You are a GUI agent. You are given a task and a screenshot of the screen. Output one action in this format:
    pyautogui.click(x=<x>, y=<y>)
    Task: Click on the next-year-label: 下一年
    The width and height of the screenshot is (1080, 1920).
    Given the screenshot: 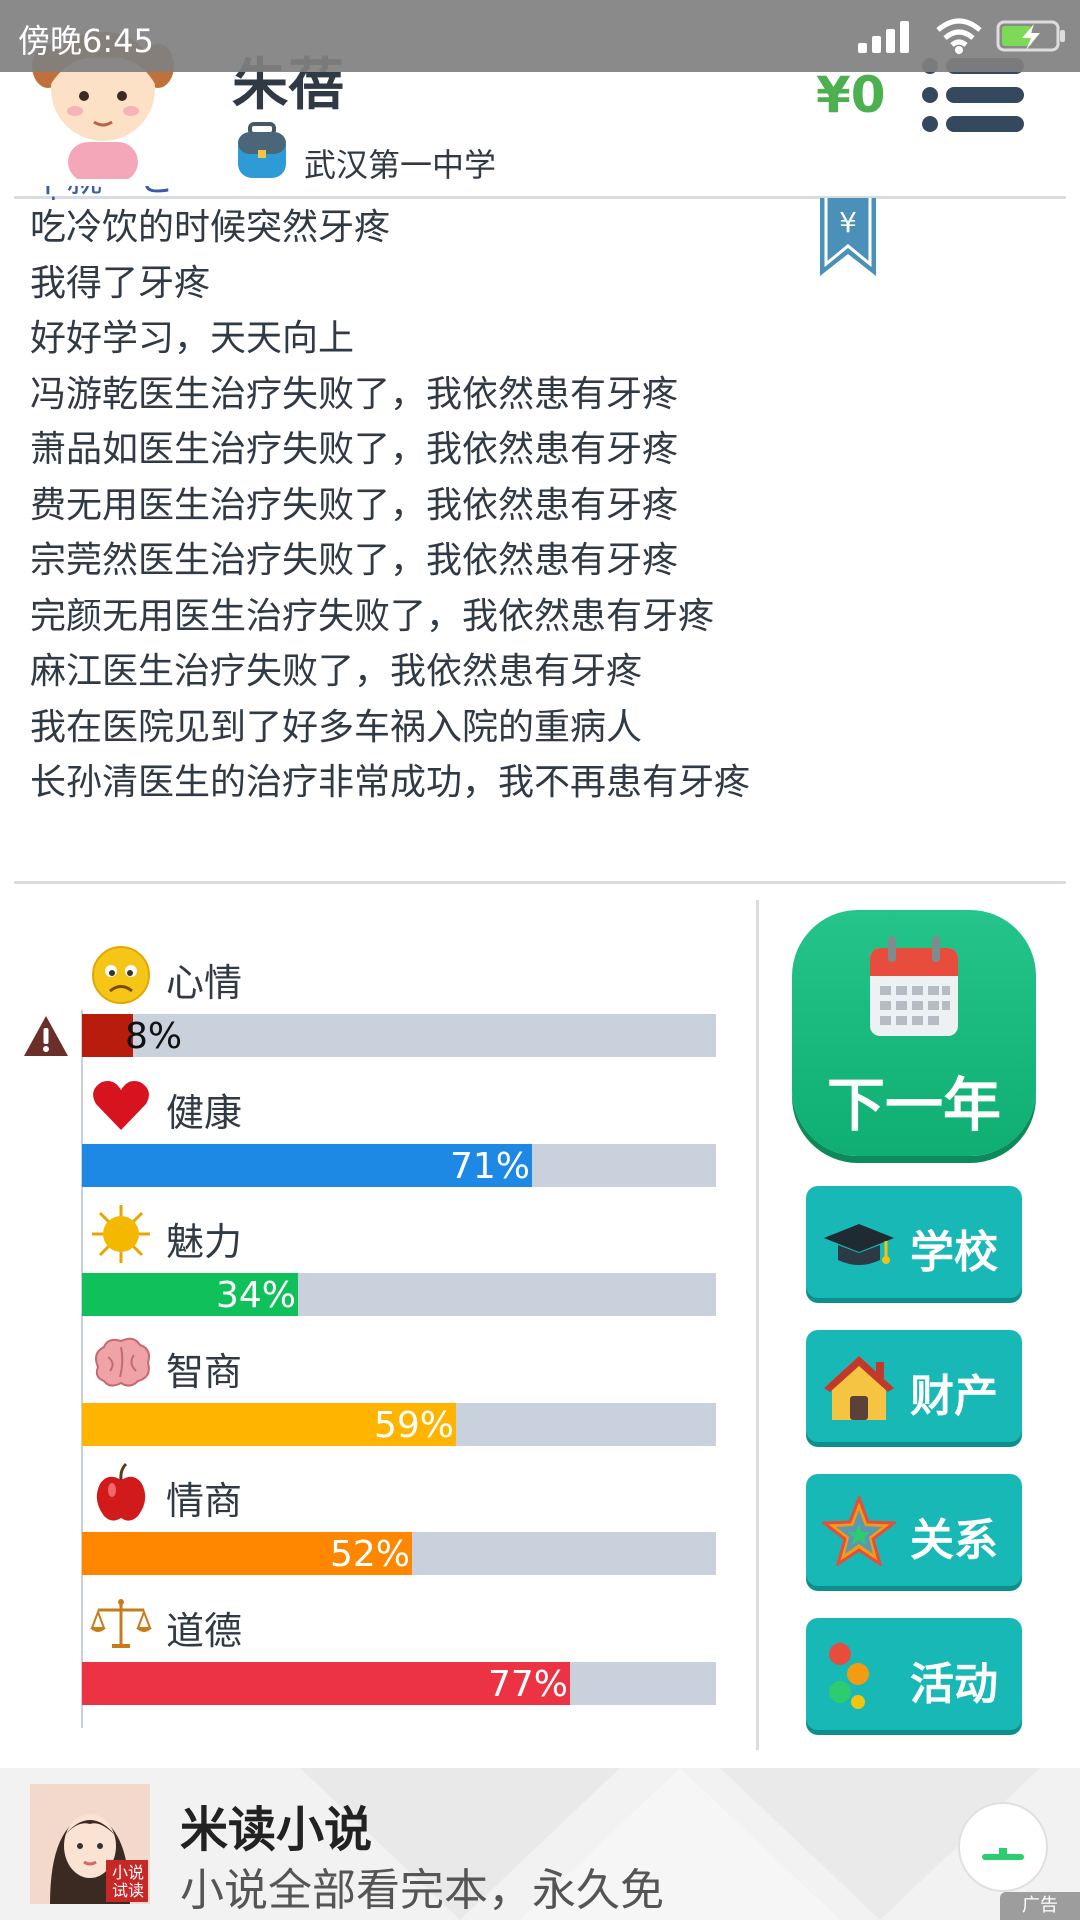 What is the action you would take?
    pyautogui.click(x=913, y=1105)
    